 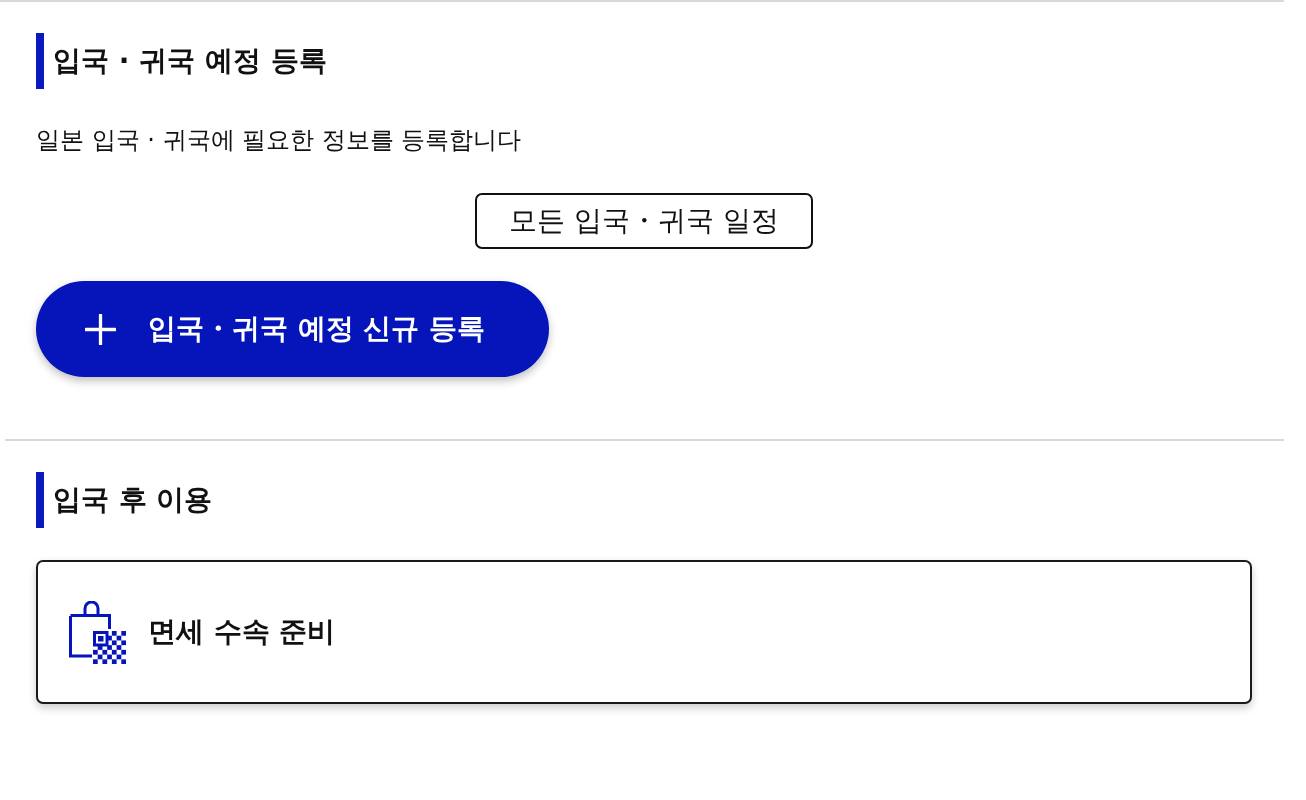 What do you see at coordinates (100, 329) in the screenshot?
I see `plus-icon` at bounding box center [100, 329].